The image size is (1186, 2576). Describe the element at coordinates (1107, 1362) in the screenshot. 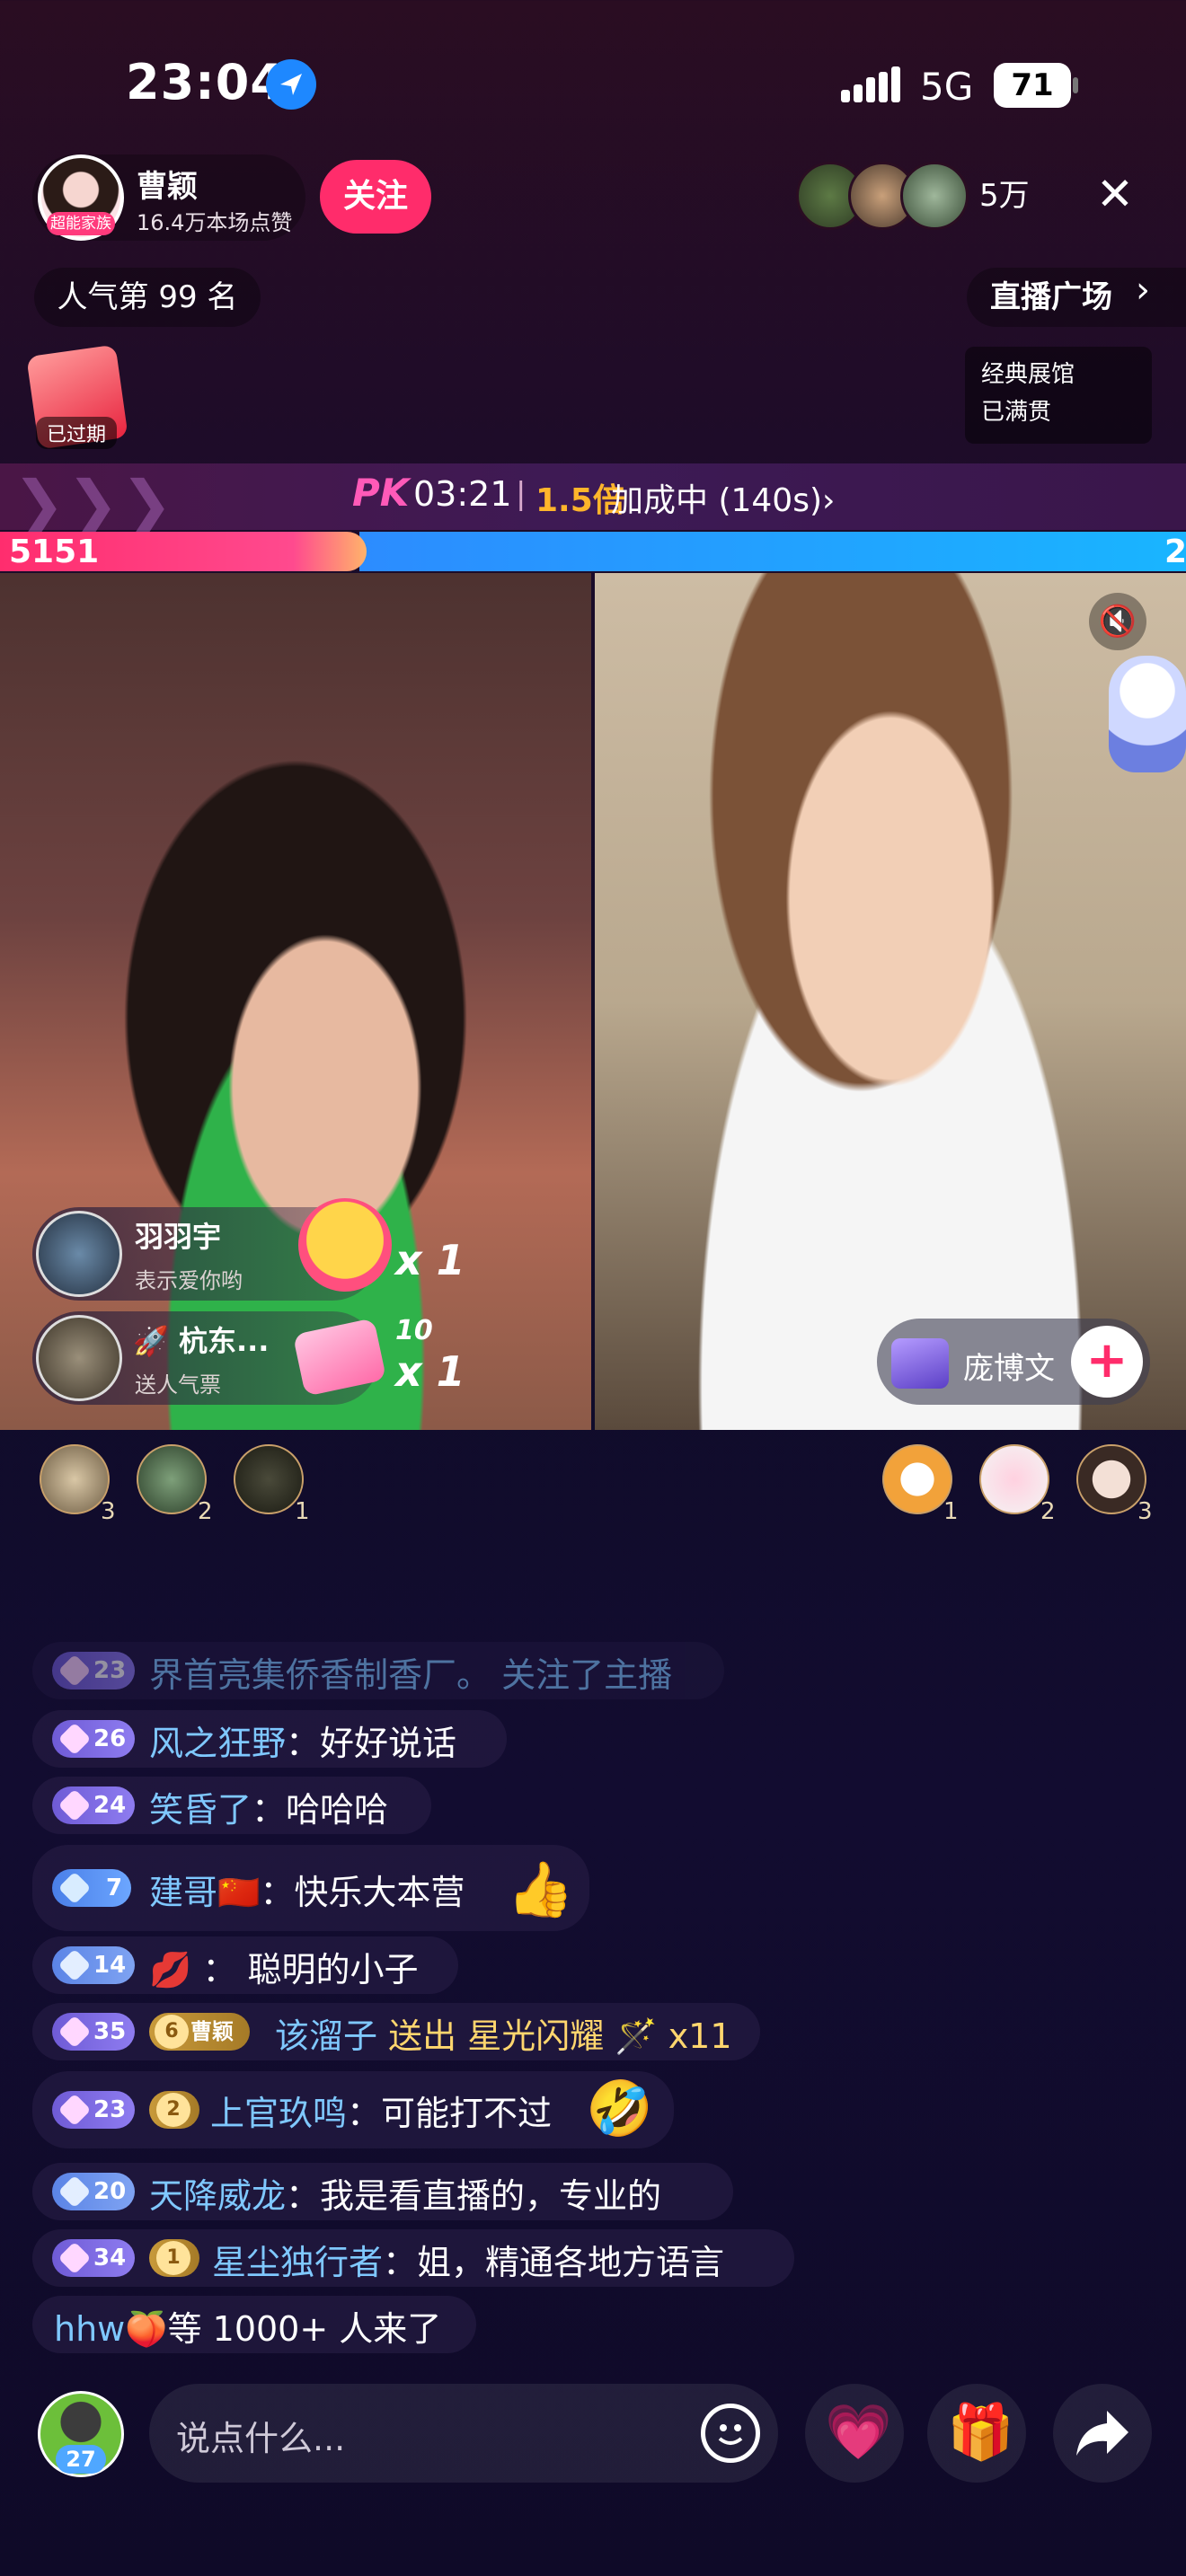

I see `follow-opponent-button: +` at that location.